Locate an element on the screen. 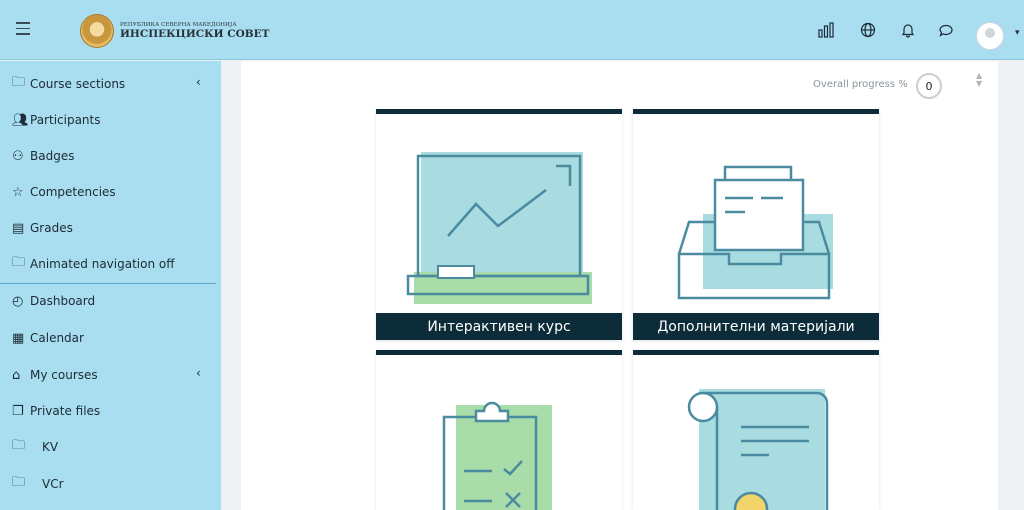  sidebar-item-my-courses: ⌂ My courses is located at coordinates (55, 375).